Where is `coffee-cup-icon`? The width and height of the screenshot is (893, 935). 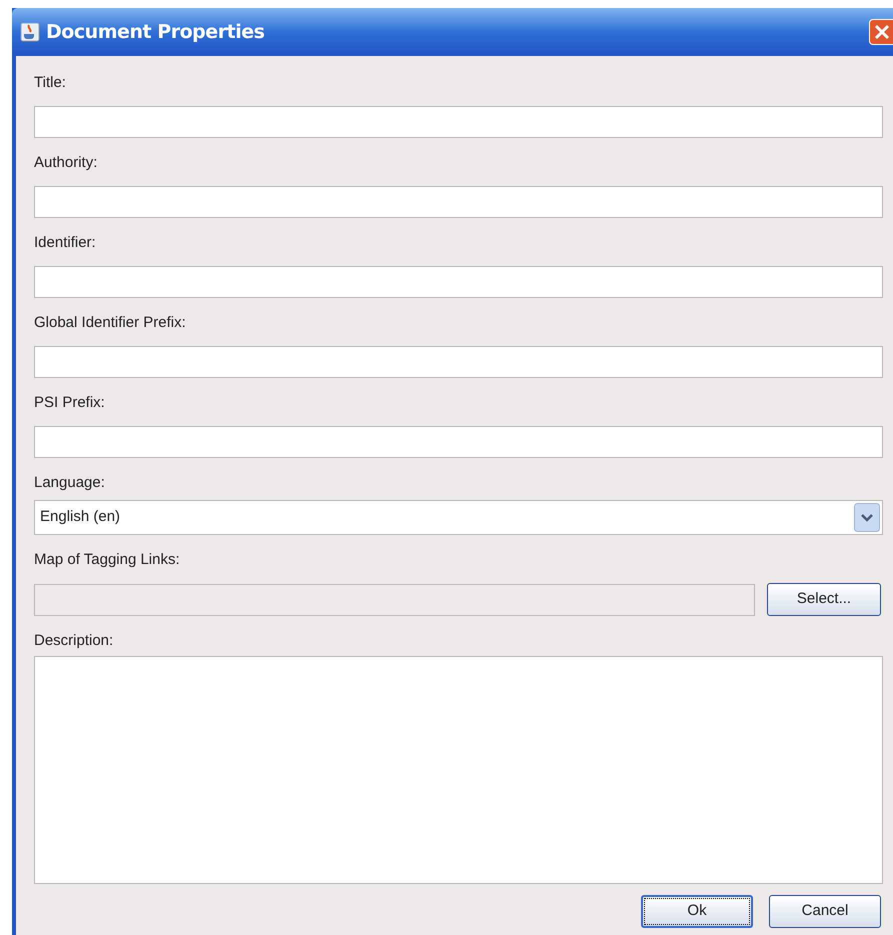 coffee-cup-icon is located at coordinates (30, 32).